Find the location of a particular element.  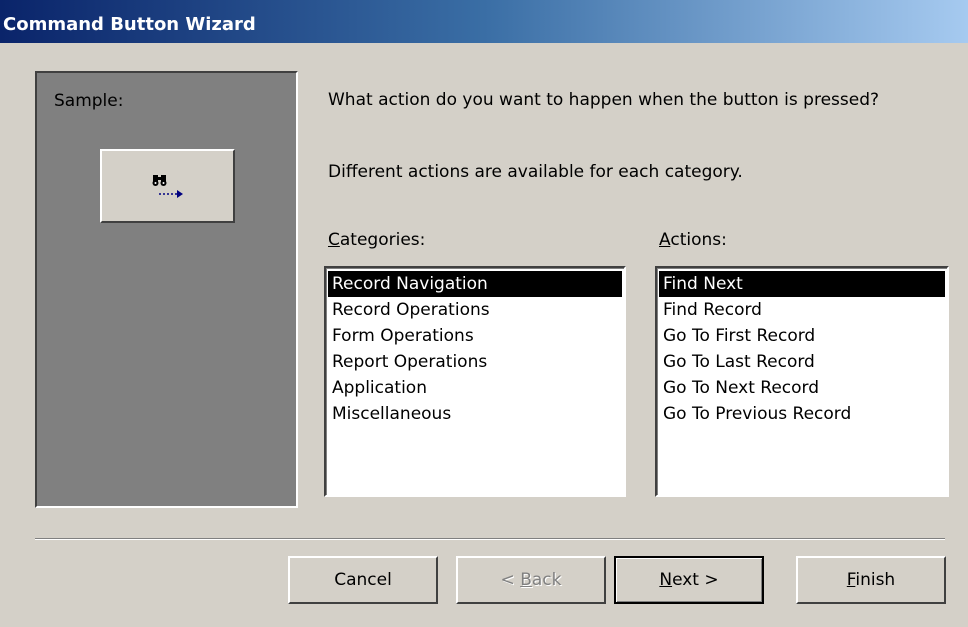

binoculars-find-next-icon is located at coordinates (167, 186).